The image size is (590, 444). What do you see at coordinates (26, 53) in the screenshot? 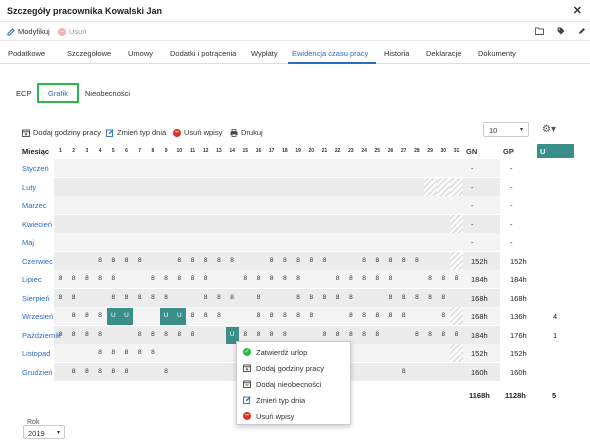
I see `tab-podatkowe: Podatkowe` at bounding box center [26, 53].